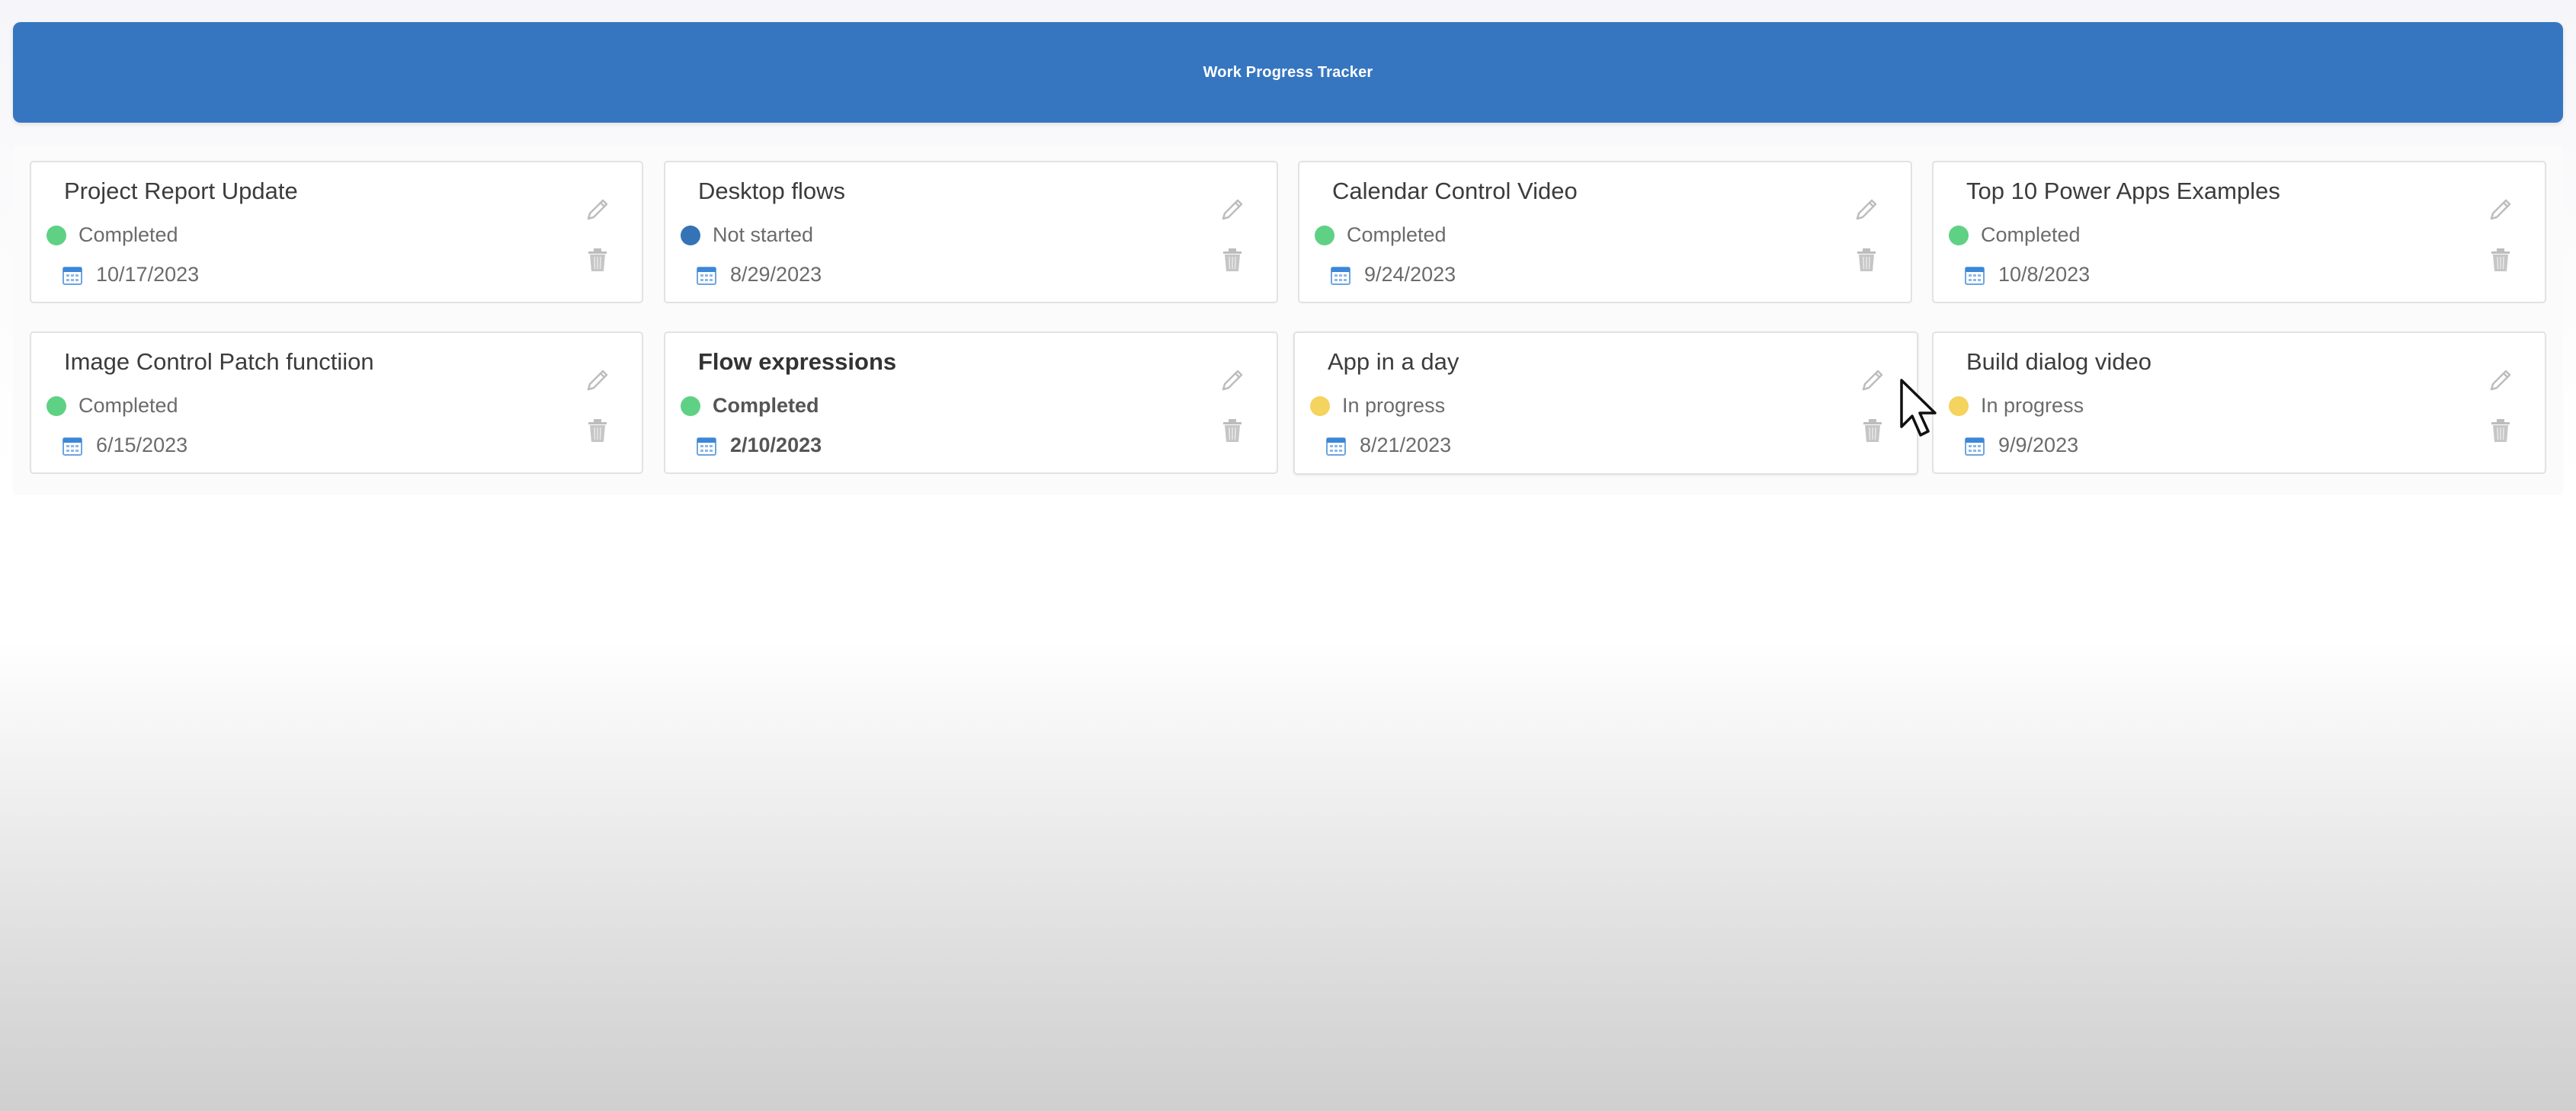 The width and height of the screenshot is (2576, 1111). What do you see at coordinates (1918, 408) in the screenshot?
I see `mouse-cursor-icon` at bounding box center [1918, 408].